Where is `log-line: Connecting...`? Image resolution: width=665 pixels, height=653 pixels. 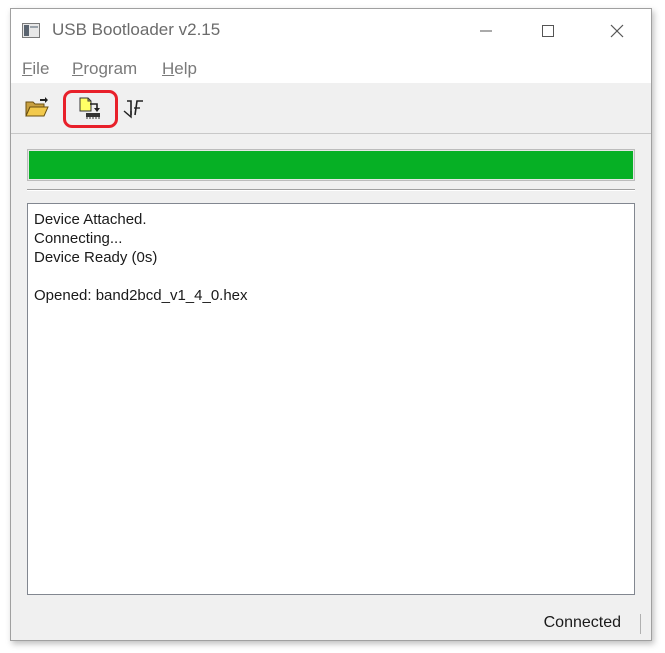 log-line: Connecting... is located at coordinates (78, 238).